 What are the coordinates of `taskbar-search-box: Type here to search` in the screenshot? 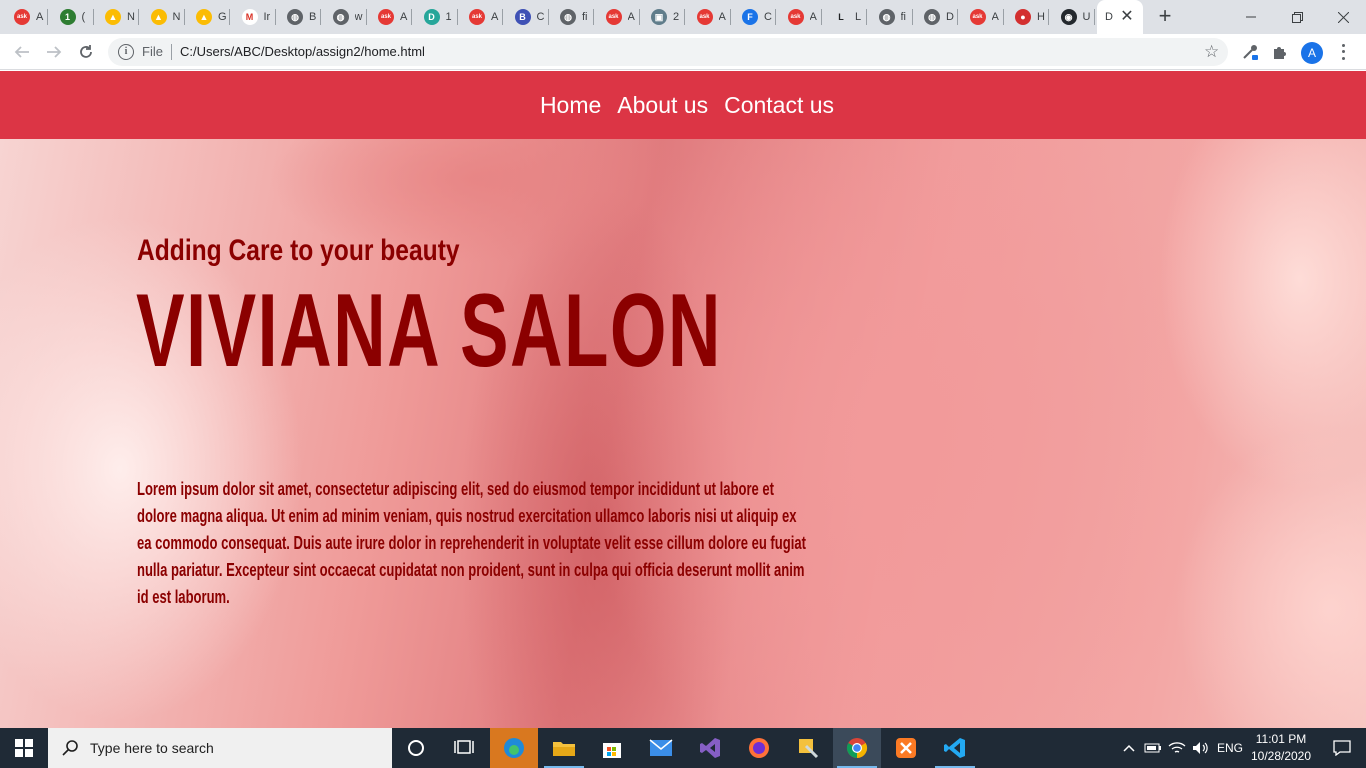 It's located at (220, 748).